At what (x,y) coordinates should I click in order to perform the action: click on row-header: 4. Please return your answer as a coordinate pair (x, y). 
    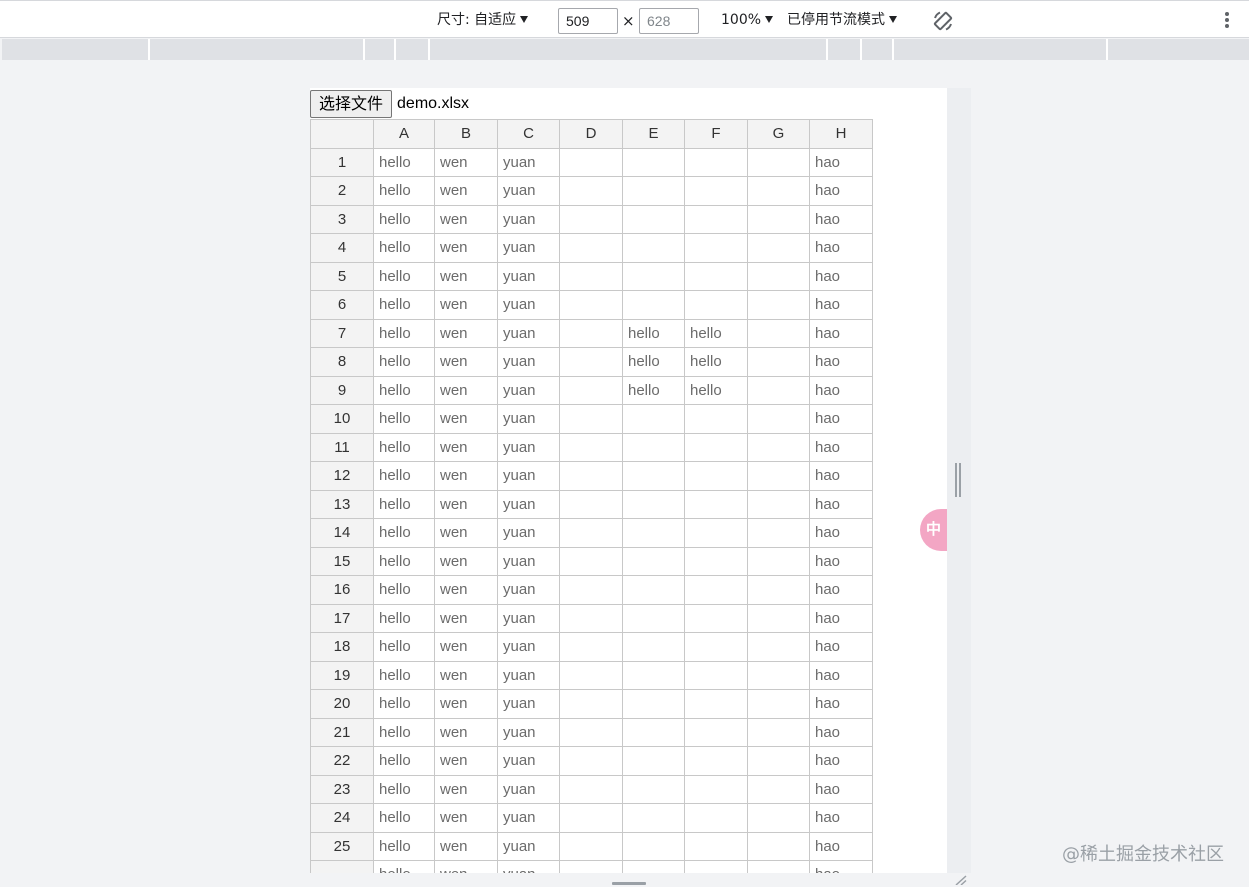
    Looking at the image, I should click on (342, 248).